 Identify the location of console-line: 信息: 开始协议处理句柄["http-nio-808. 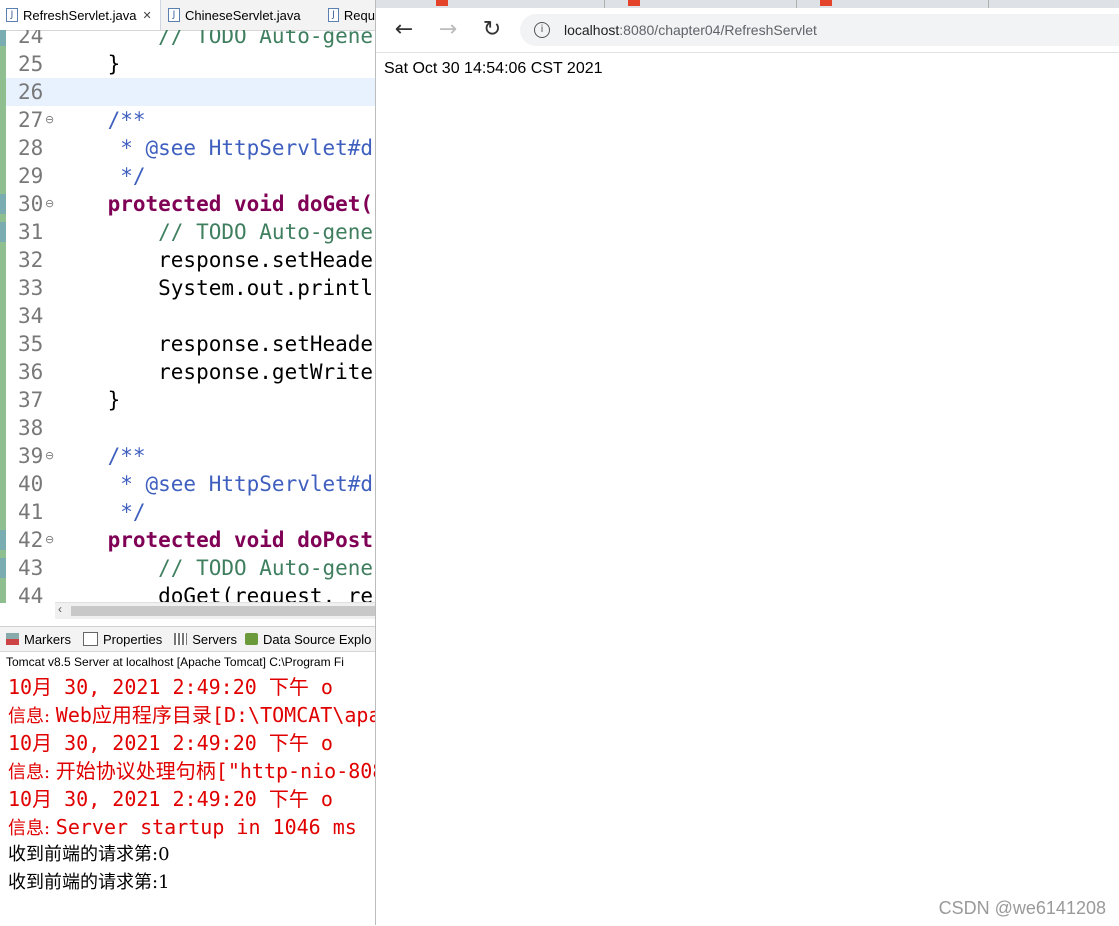
(191, 771).